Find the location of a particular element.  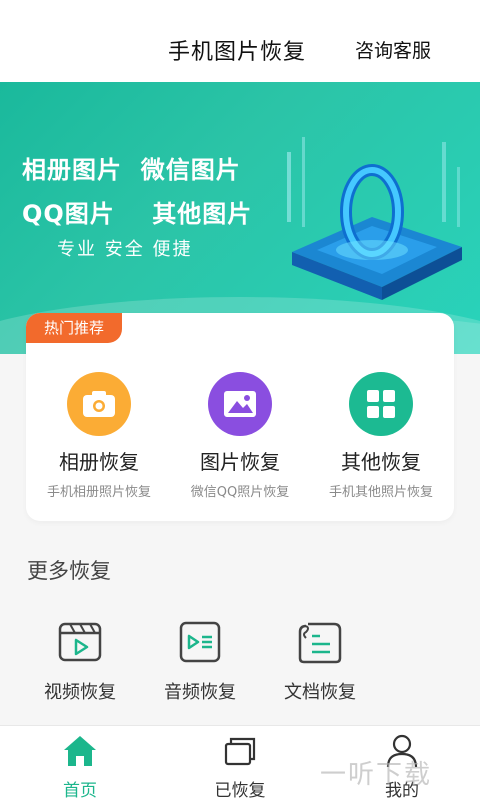

recovery-illustration is located at coordinates (374, 218).